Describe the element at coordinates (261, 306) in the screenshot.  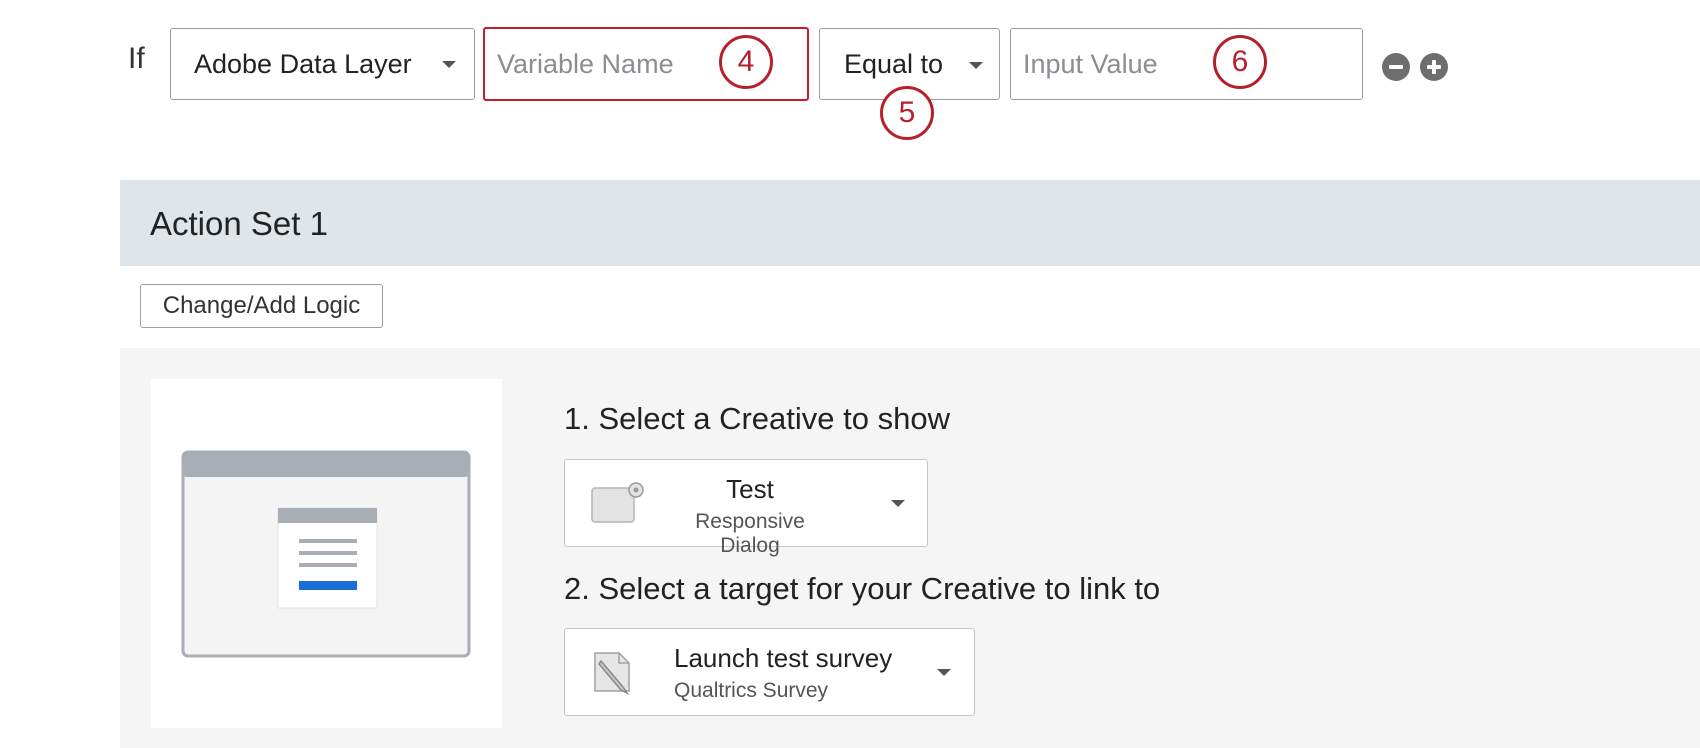
I see `change-add-logic-button: Change/Add Logic` at that location.